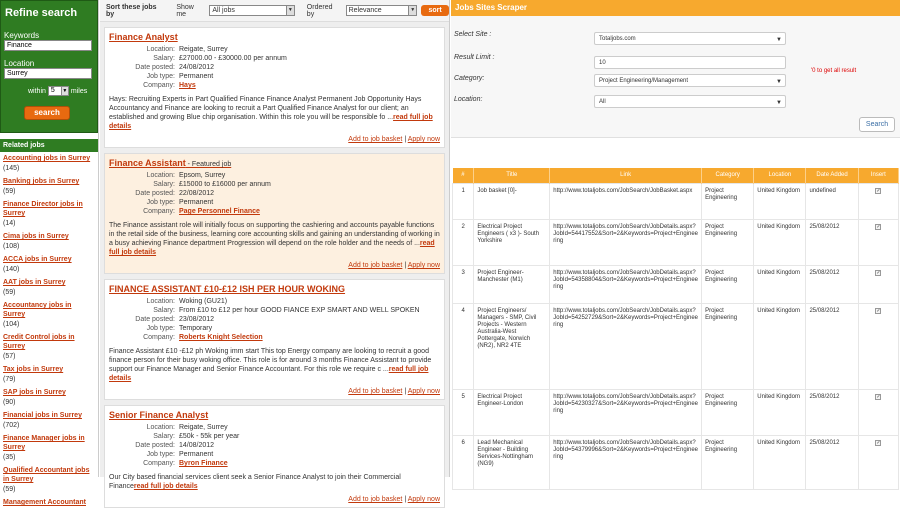  Describe the element at coordinates (49, 282) in the screenshot. I see `related-job-link: AAT jobs in Surrey` at that location.